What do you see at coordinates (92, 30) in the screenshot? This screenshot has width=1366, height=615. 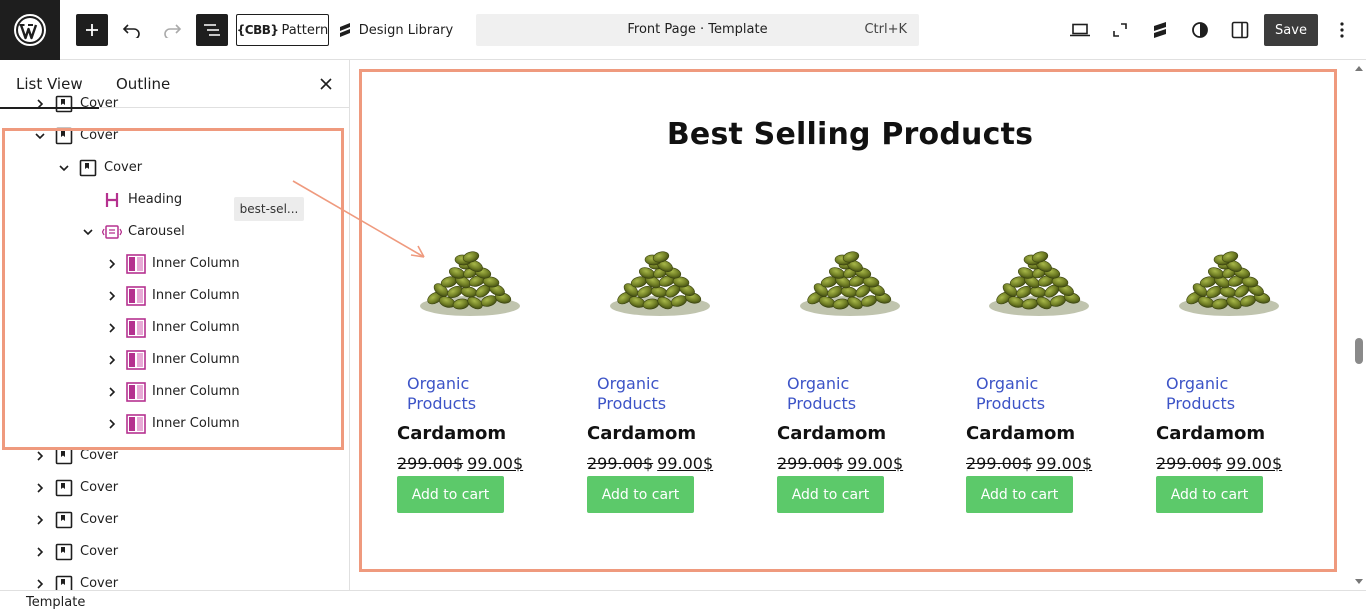 I see `block-inserter-button` at bounding box center [92, 30].